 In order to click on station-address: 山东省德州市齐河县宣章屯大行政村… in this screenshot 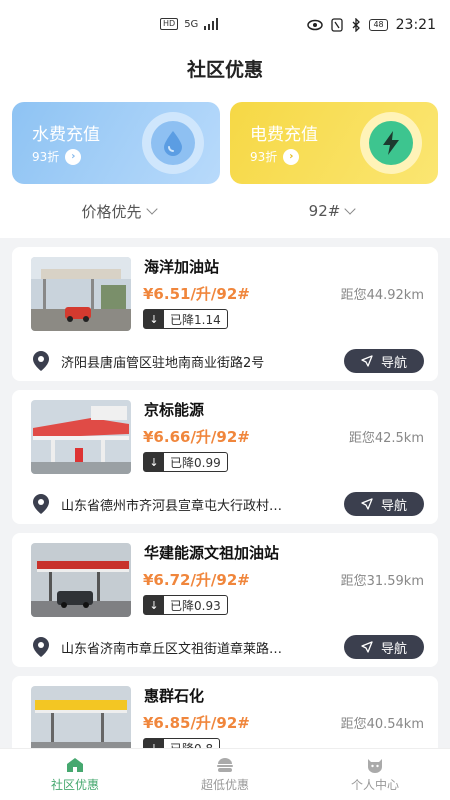, I will do `click(172, 506)`.